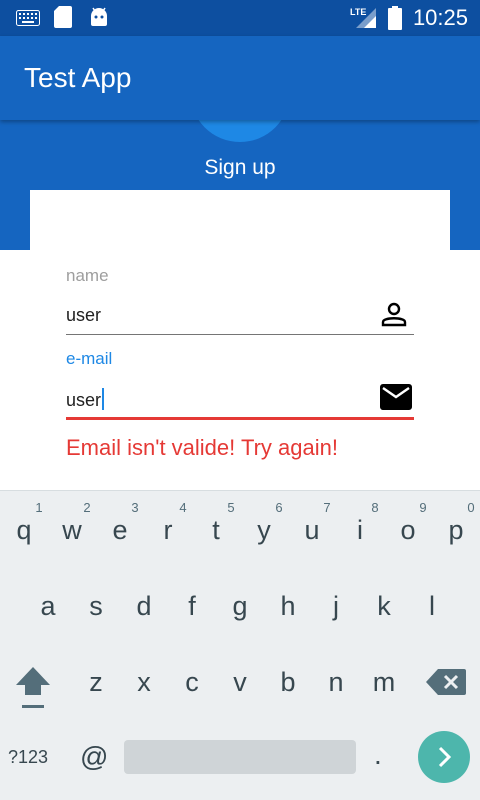  I want to click on key-hint: 4, so click(183, 507).